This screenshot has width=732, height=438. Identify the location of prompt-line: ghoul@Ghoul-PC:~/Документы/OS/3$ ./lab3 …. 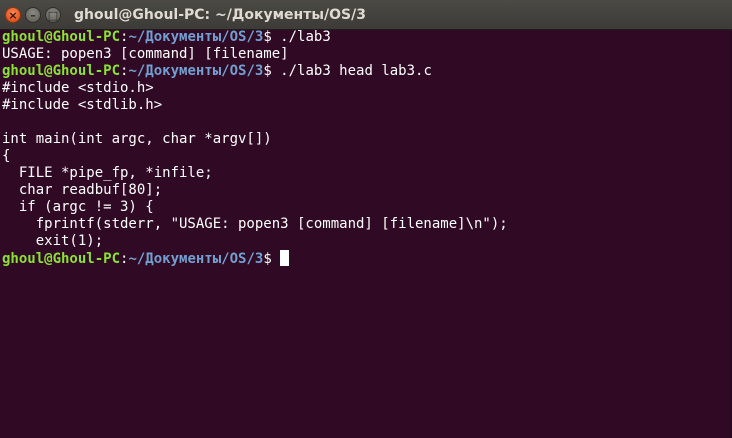
(366, 71).